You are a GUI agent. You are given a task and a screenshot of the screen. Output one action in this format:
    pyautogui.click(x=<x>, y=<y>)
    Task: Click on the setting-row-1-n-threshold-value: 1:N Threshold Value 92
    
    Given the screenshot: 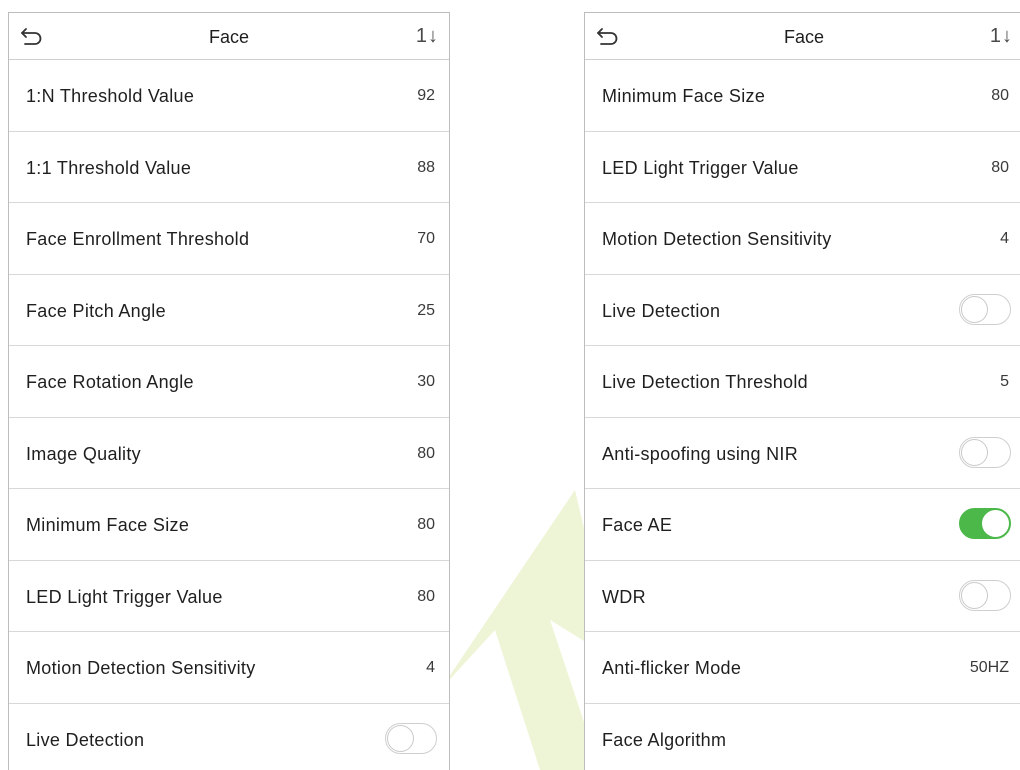 What is the action you would take?
    pyautogui.click(x=229, y=96)
    